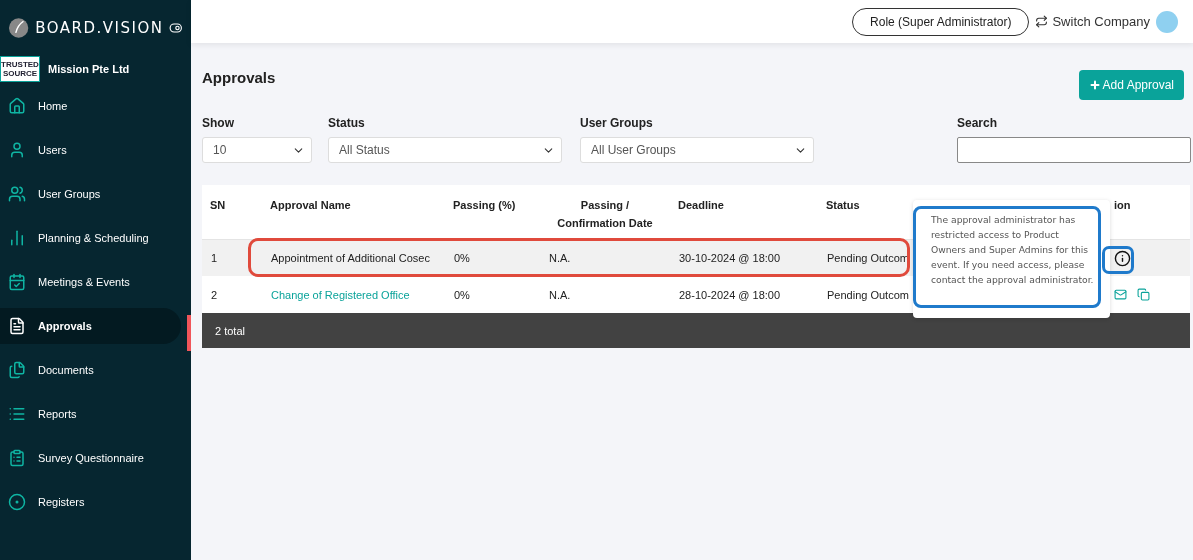 The image size is (1193, 560). Describe the element at coordinates (19, 28) in the screenshot. I see `logo-icon` at that location.